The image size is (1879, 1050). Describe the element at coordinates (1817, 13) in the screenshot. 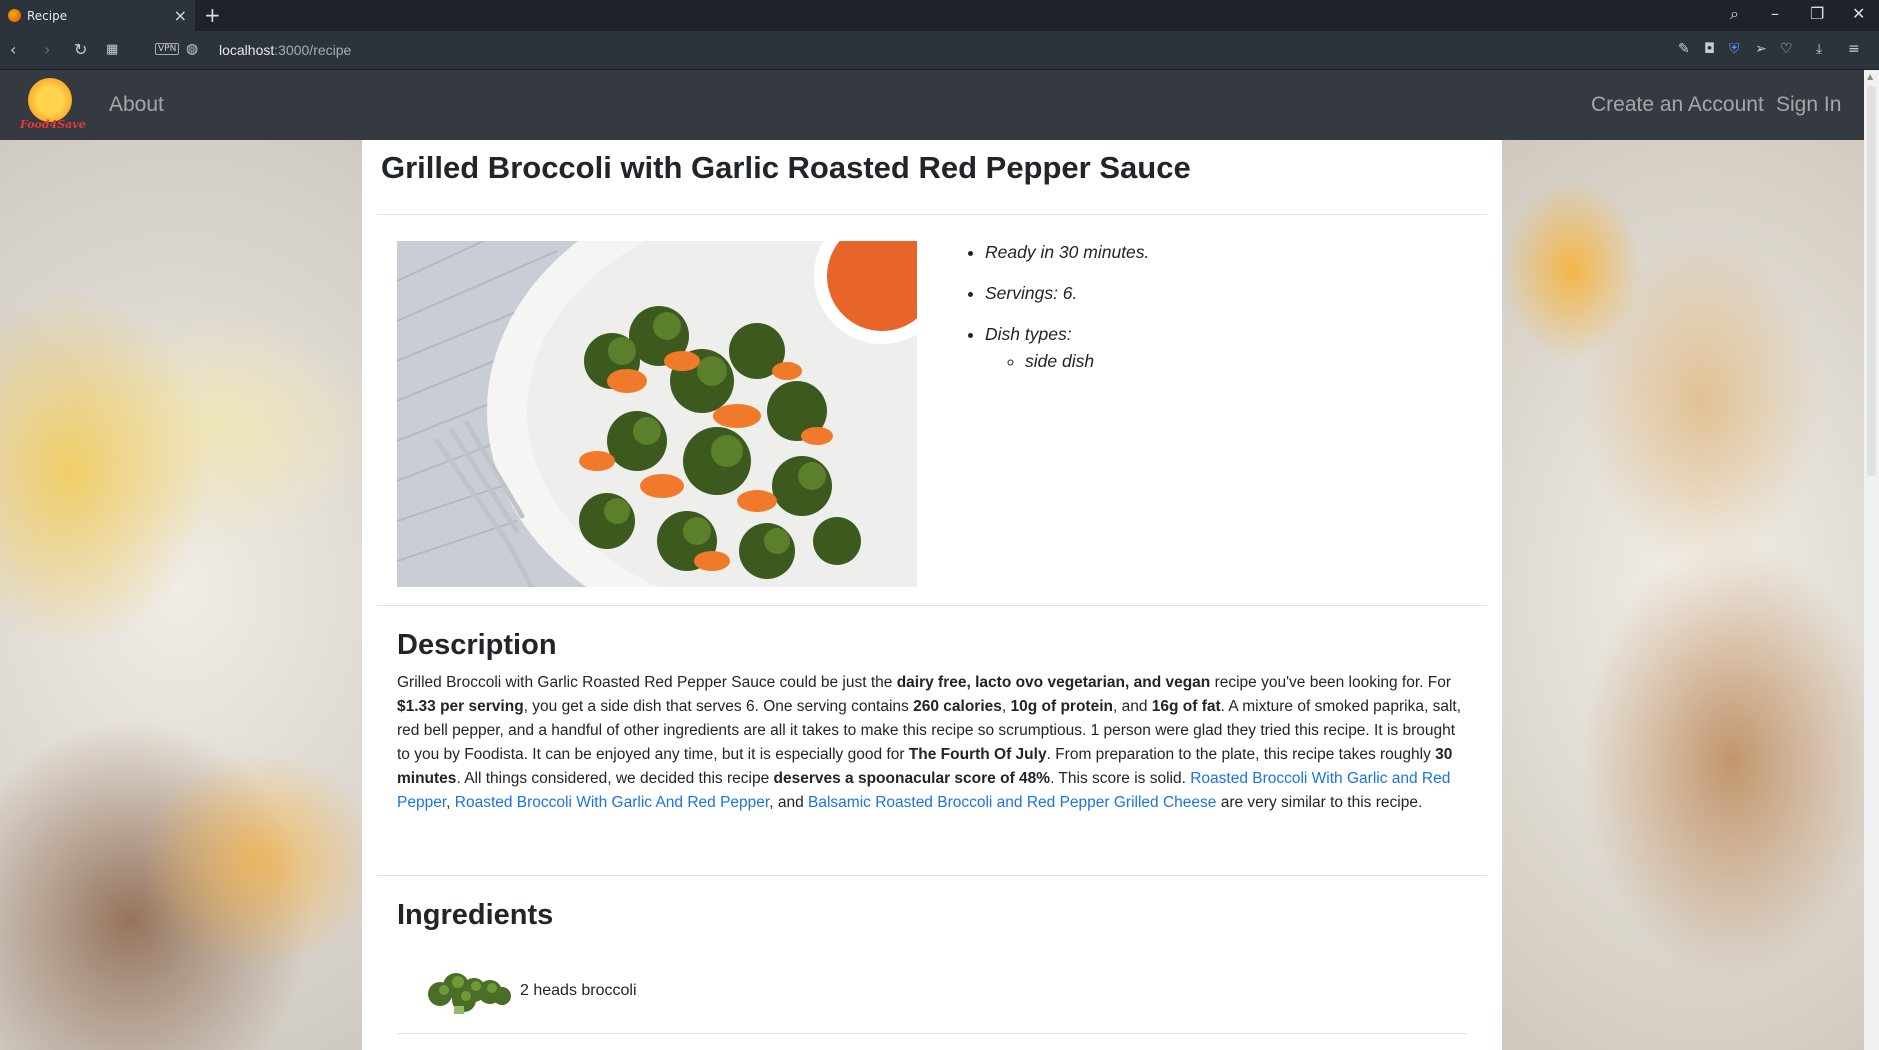

I see `restore-icon: ❐` at that location.